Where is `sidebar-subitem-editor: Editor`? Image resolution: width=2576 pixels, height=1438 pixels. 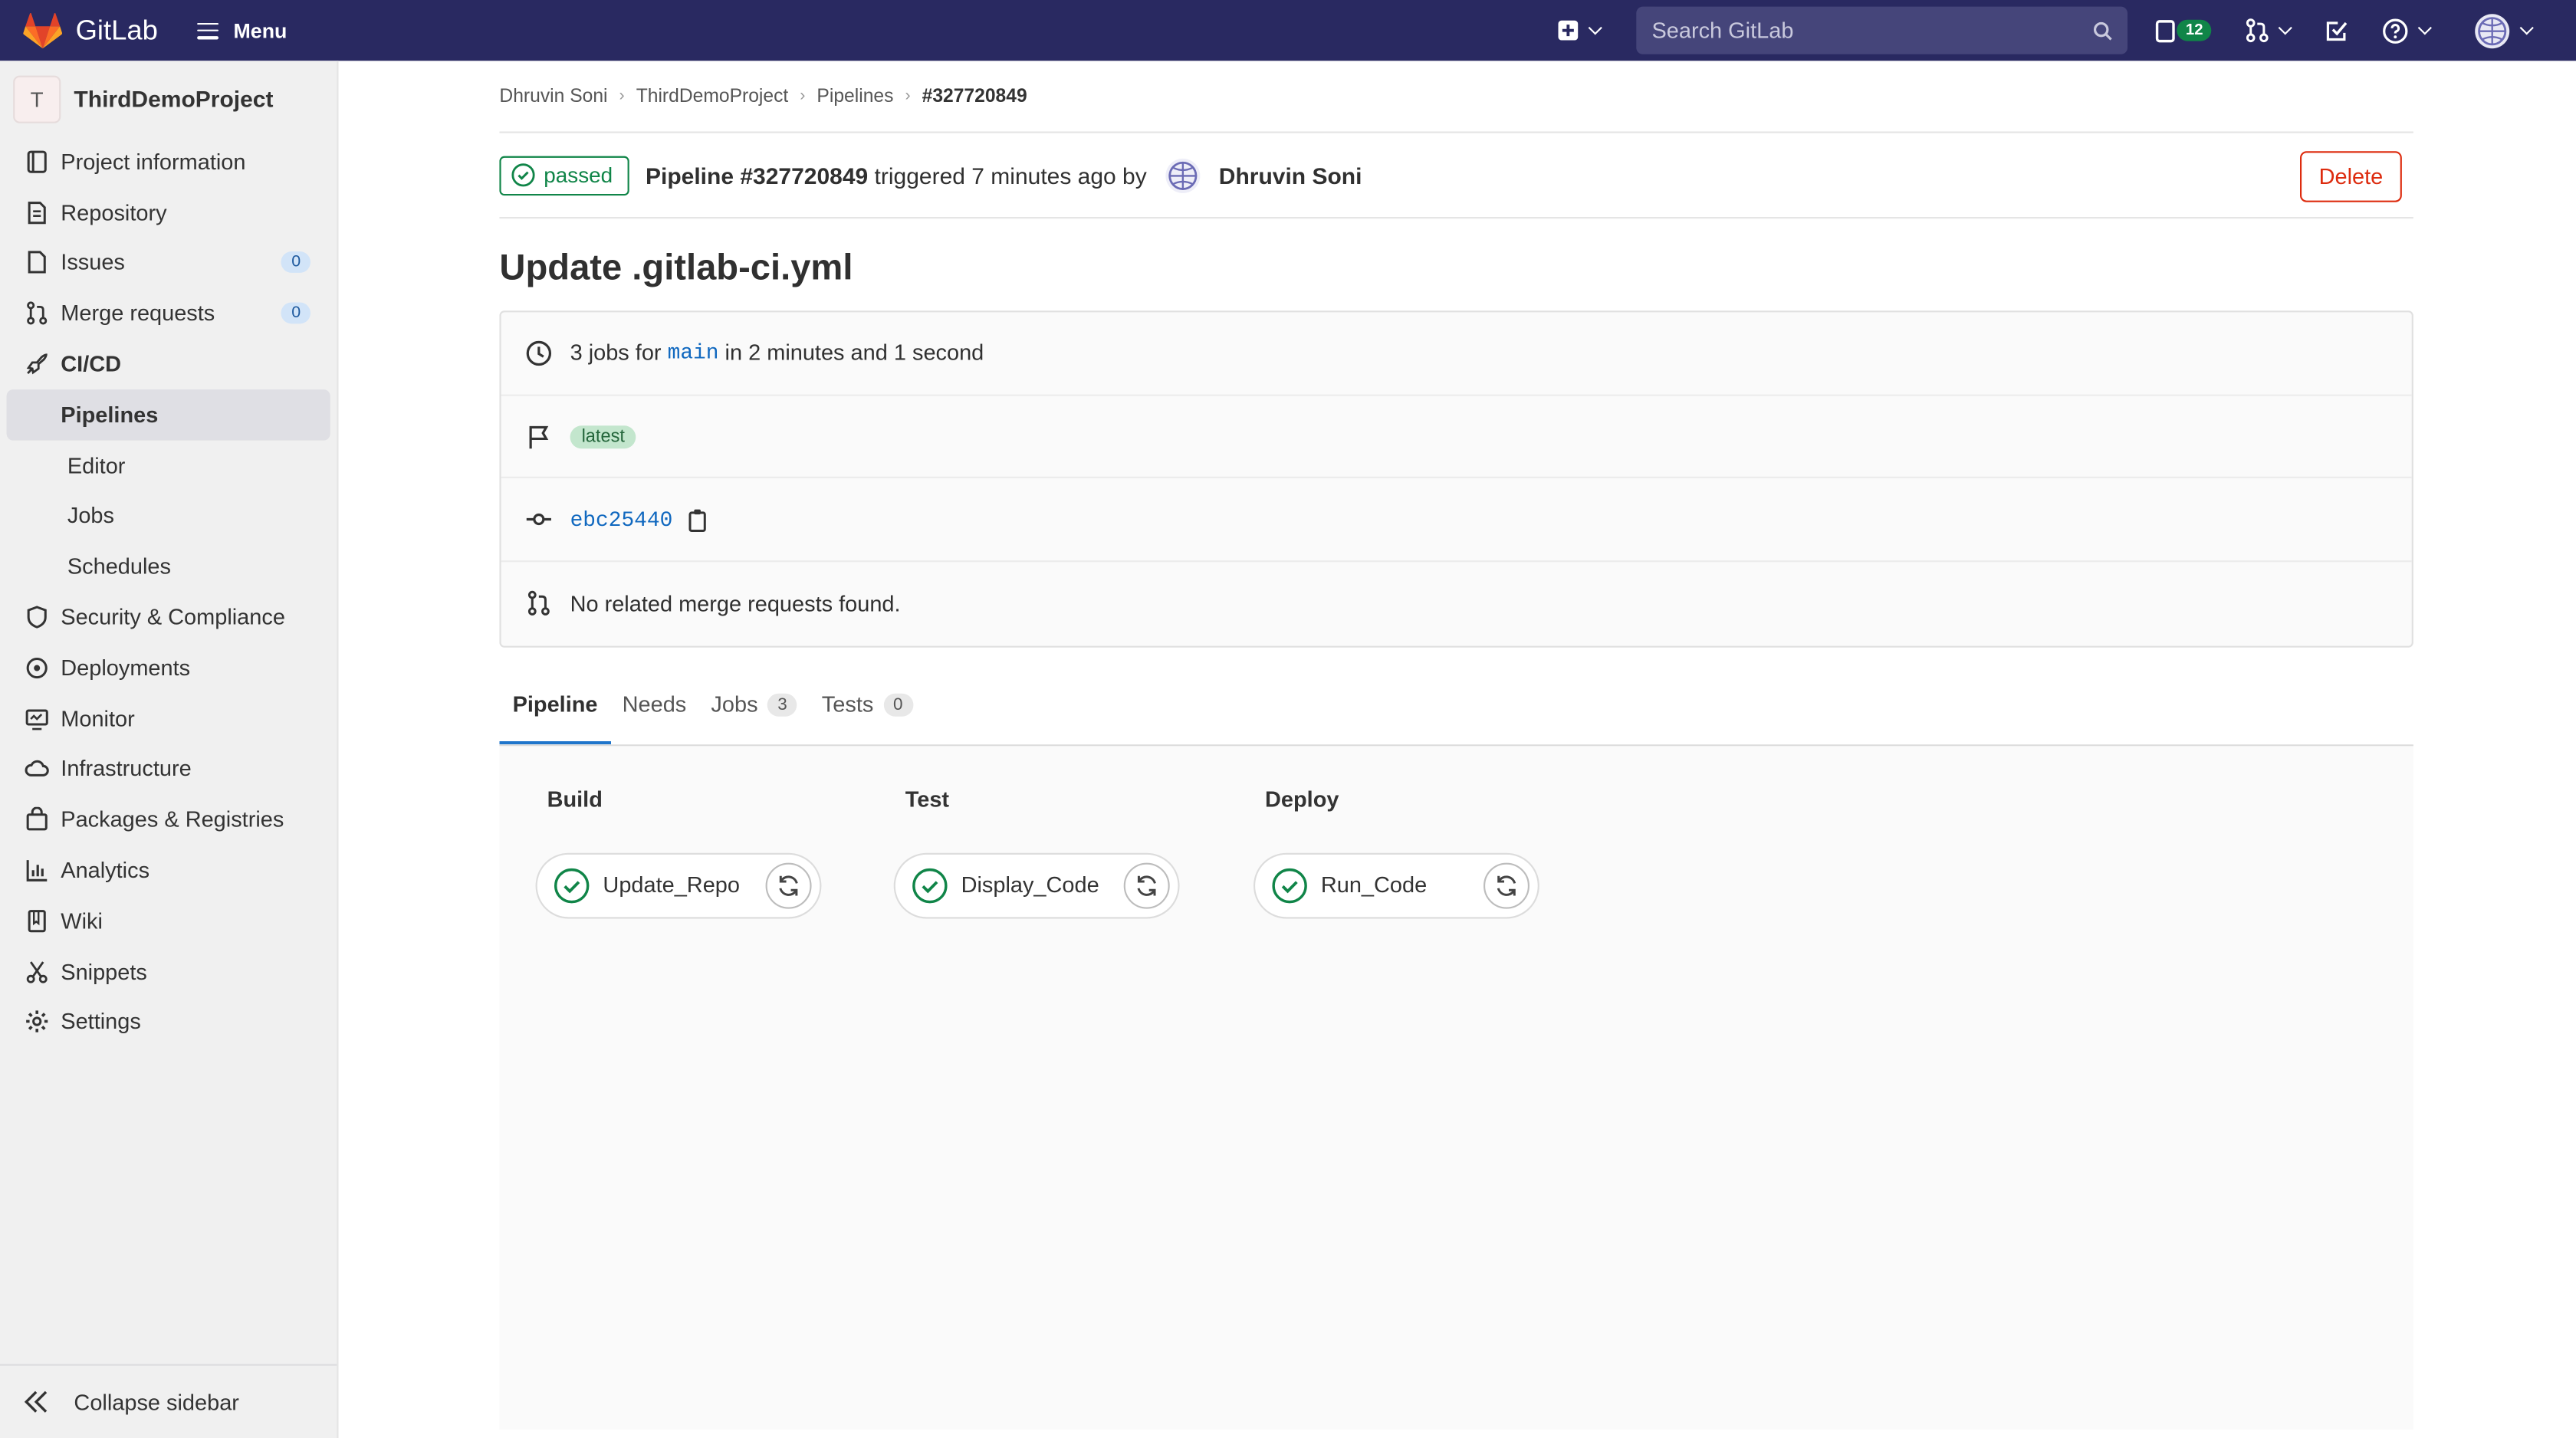
sidebar-subitem-editor: Editor is located at coordinates (169, 465).